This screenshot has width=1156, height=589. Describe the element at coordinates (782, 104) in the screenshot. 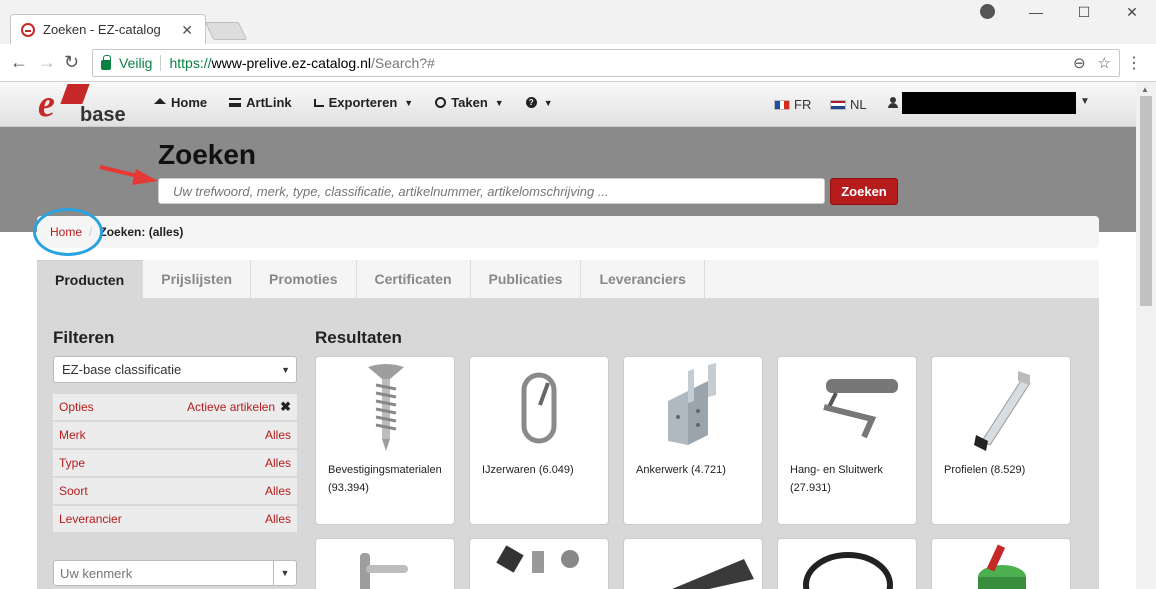

I see `flag-fr-icon` at that location.